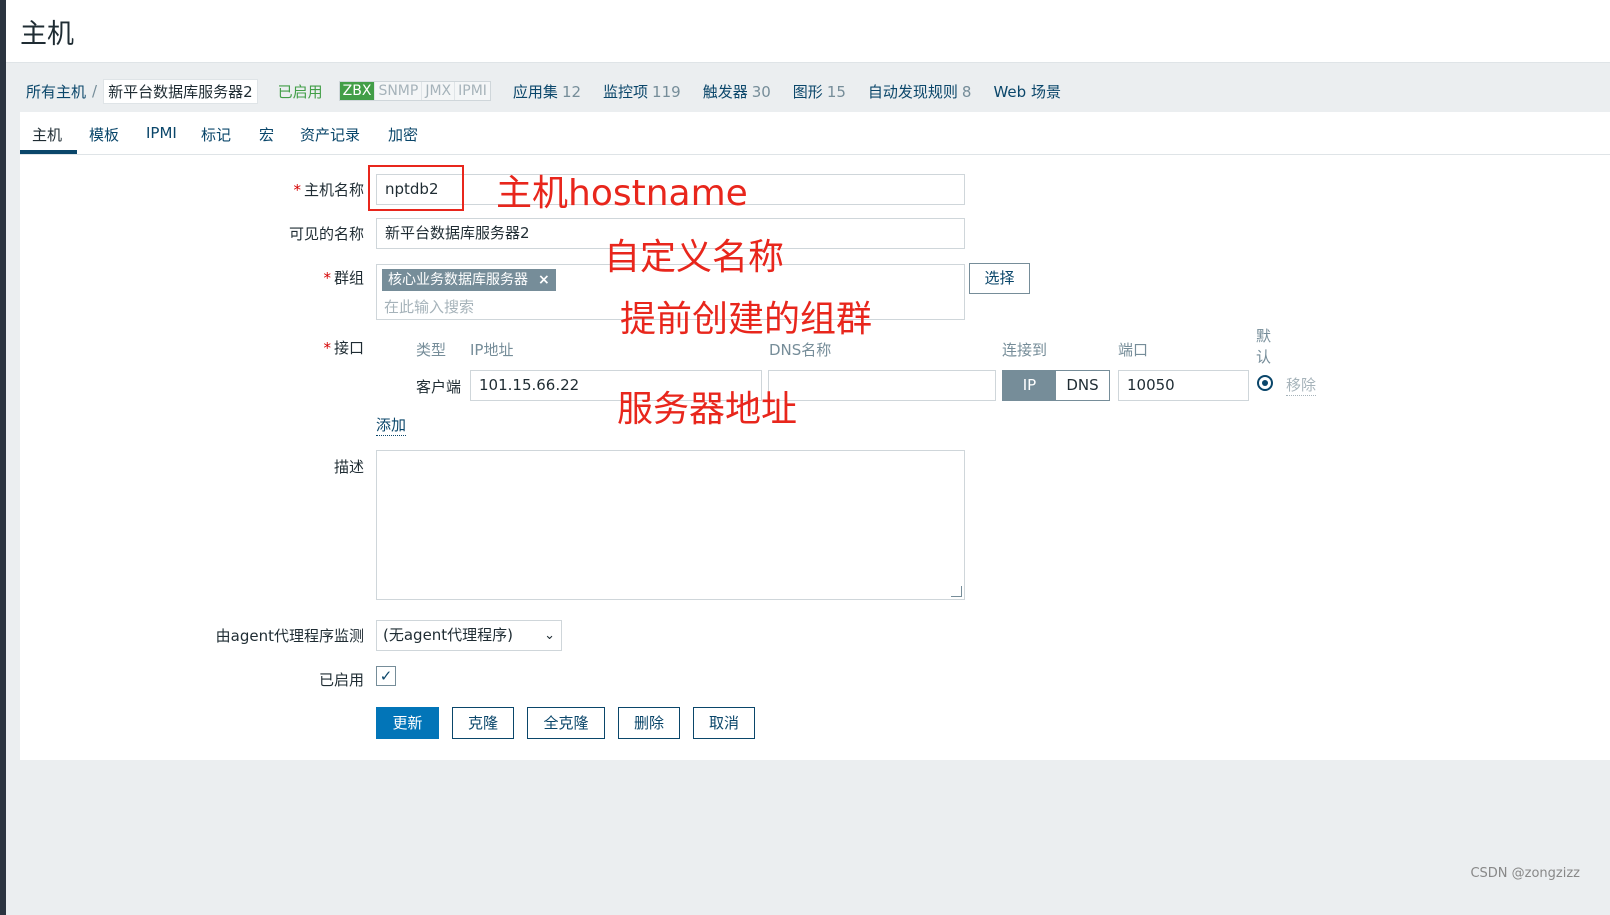 This screenshot has width=1610, height=915. Describe the element at coordinates (800, 350) in the screenshot. I see `interface-header-dns: DNS名称` at that location.